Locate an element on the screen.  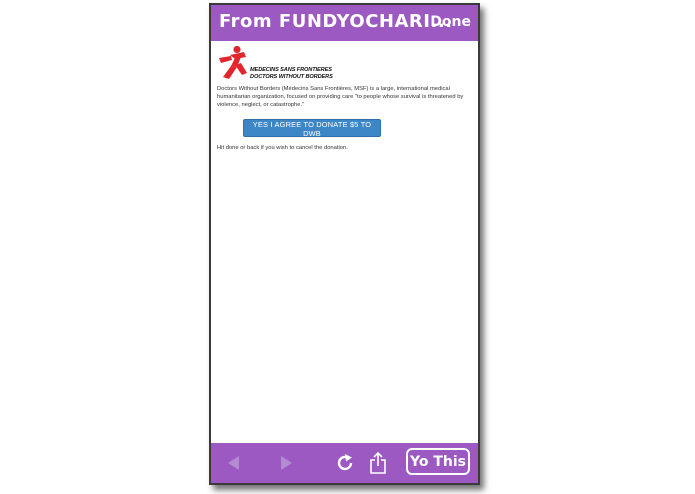
share-button is located at coordinates (378, 463).